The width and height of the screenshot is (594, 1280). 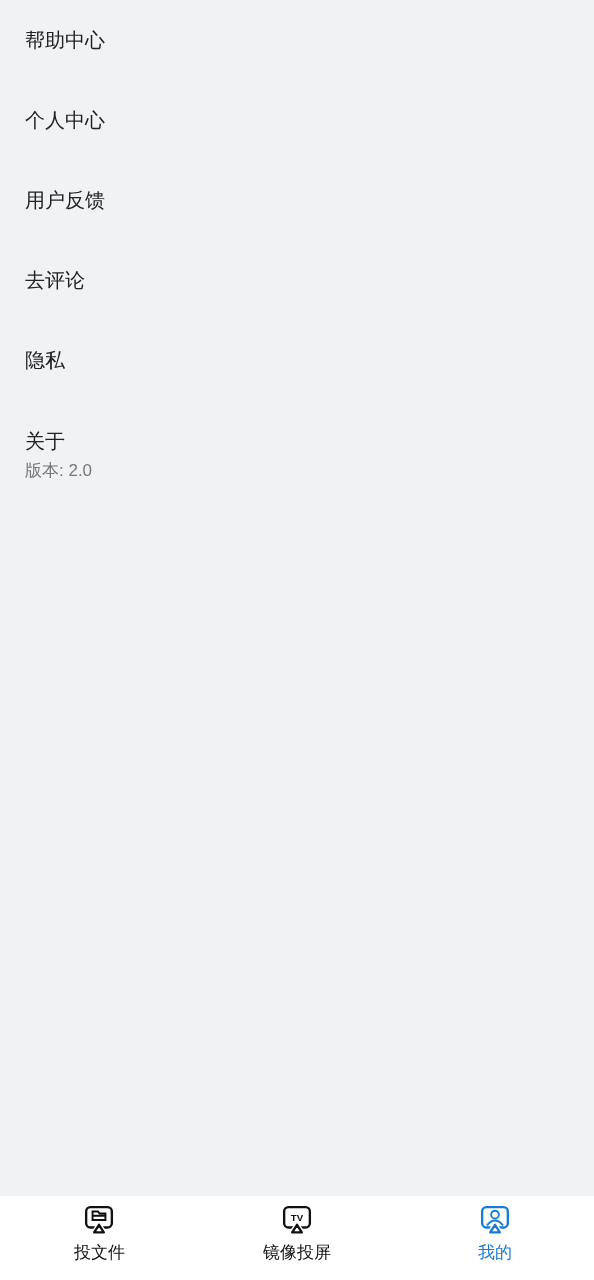 What do you see at coordinates (45, 441) in the screenshot?
I see `menu-item: 关于` at bounding box center [45, 441].